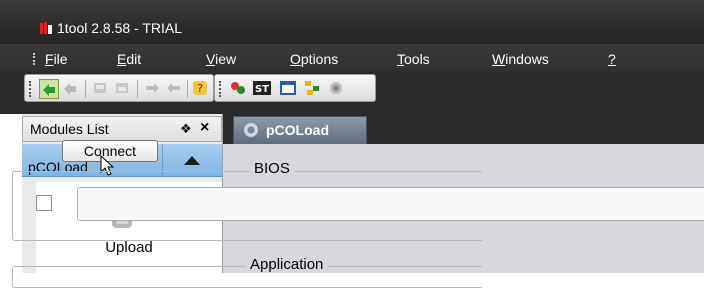 This screenshot has width=704, height=288. I want to click on send-icon, so click(152, 88).